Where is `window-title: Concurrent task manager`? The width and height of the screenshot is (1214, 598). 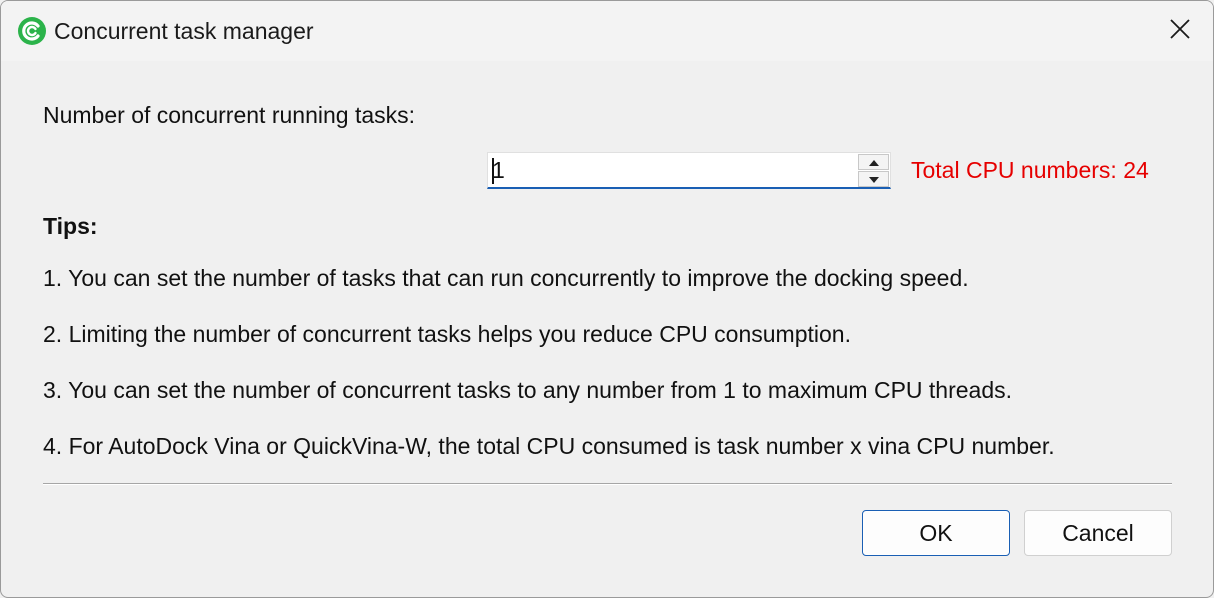
window-title: Concurrent task manager is located at coordinates (184, 31).